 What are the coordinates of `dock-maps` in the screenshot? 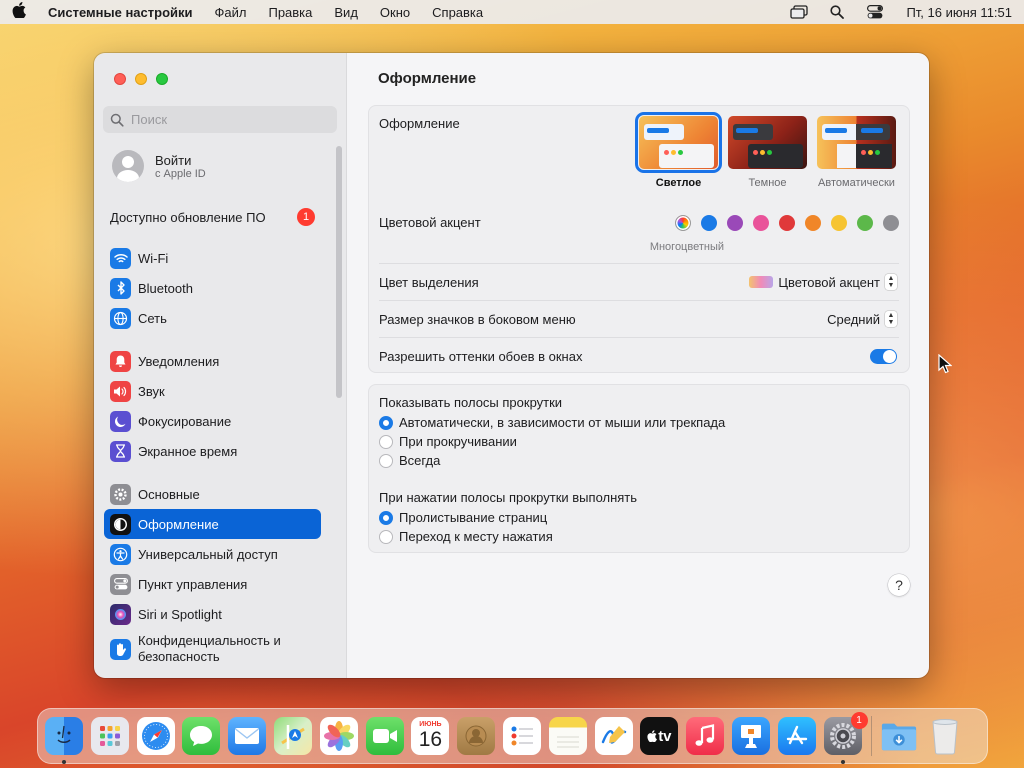 It's located at (292, 736).